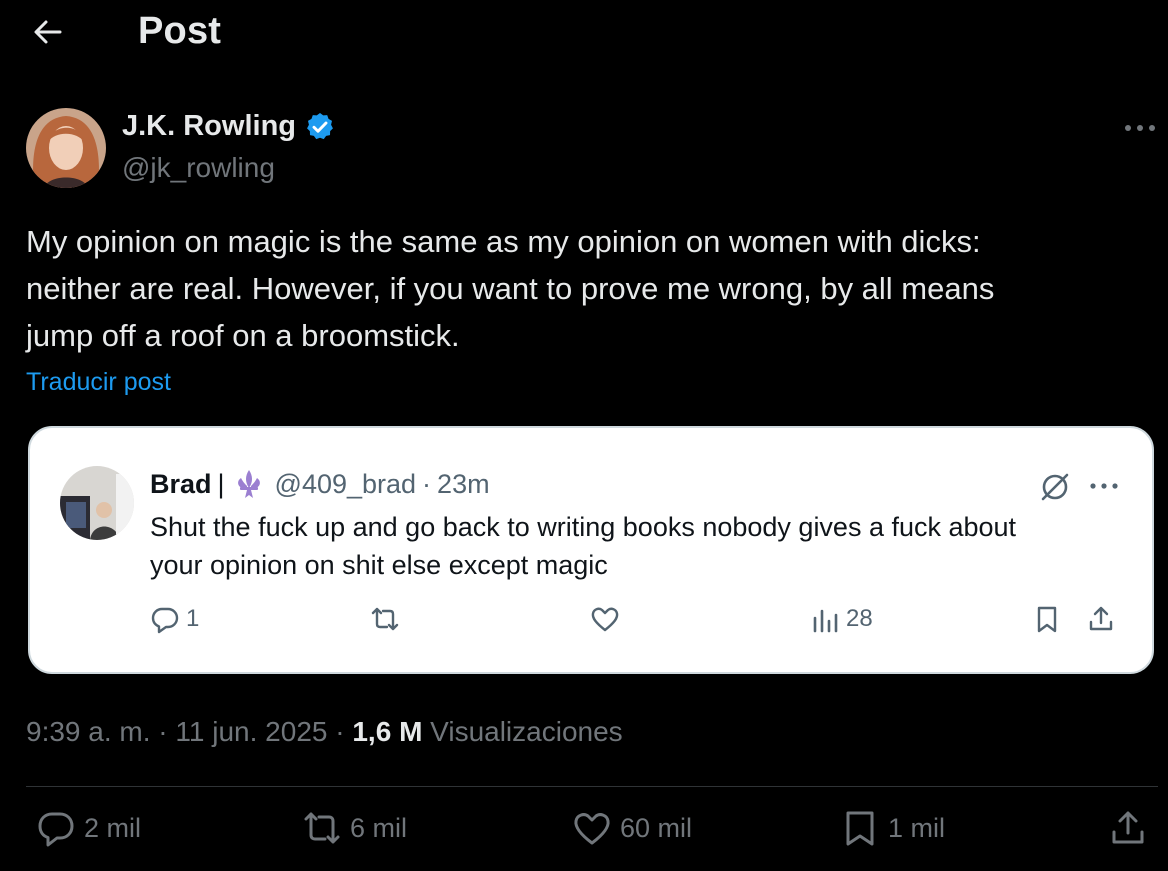 Image resolution: width=1168 pixels, height=871 pixels. I want to click on tweet-line: jump off a roof on a broomstick., so click(243, 335).